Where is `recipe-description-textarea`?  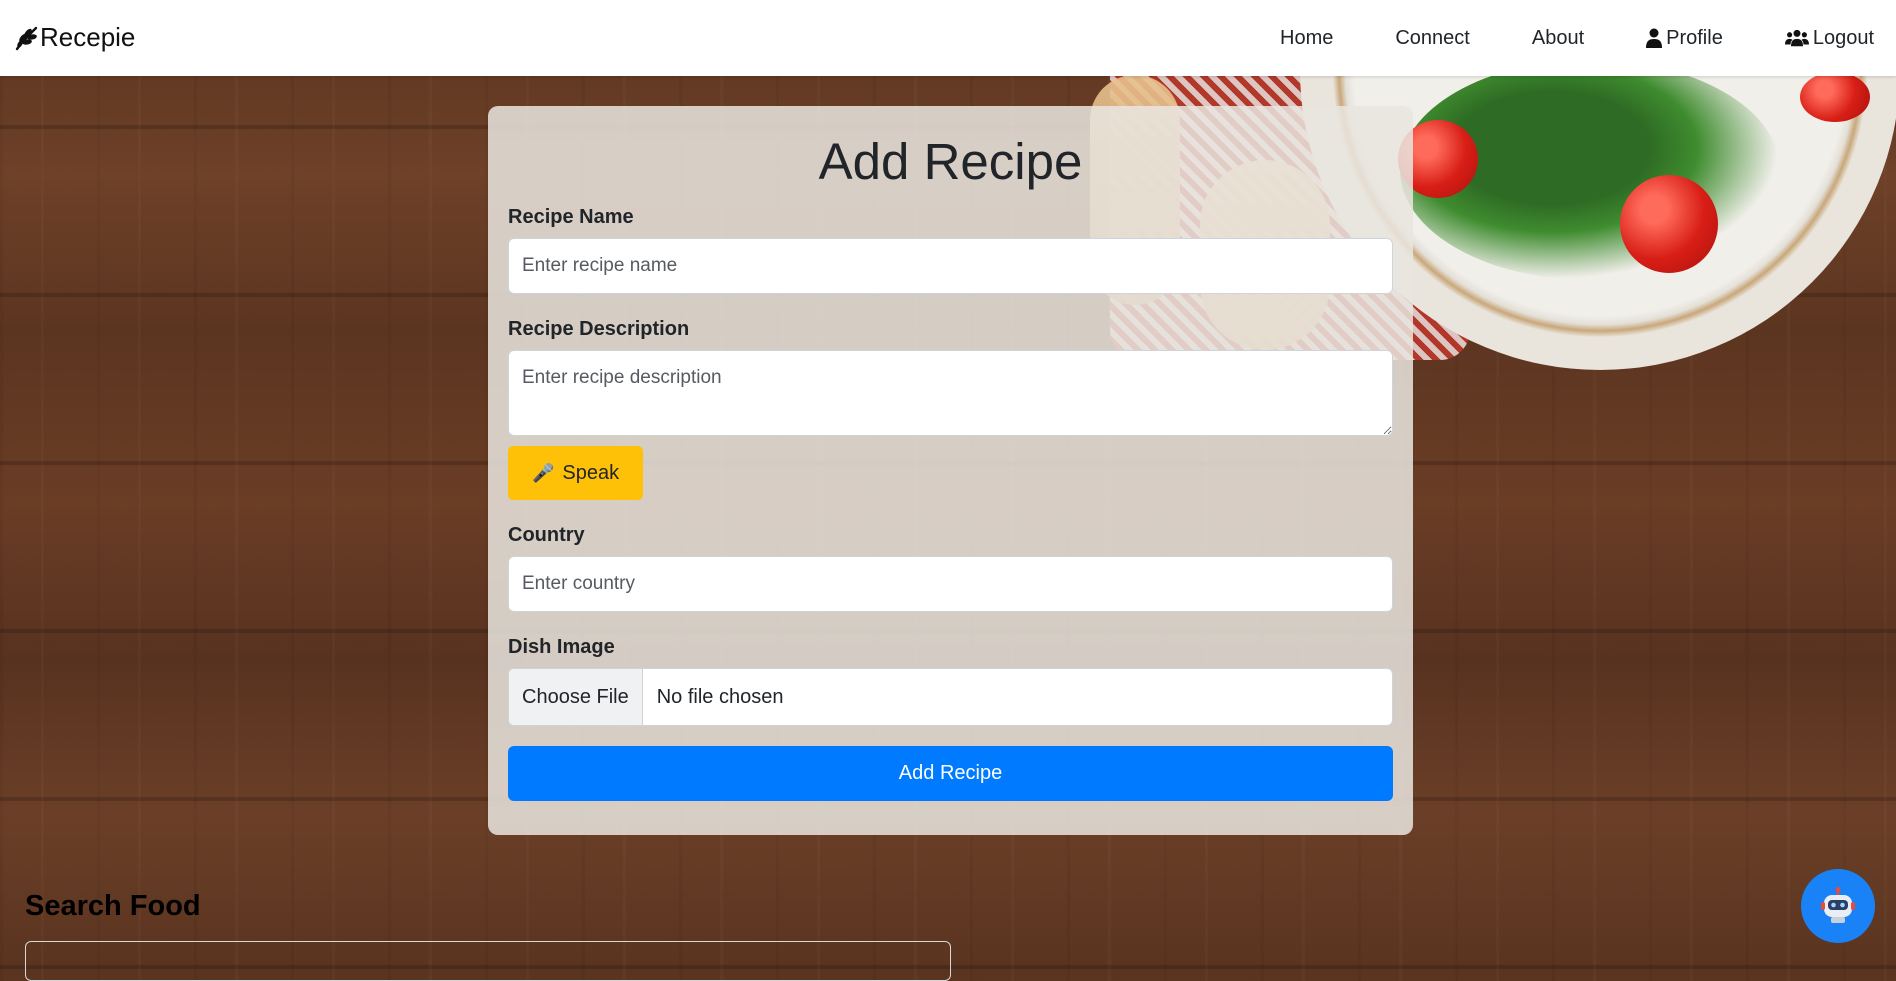
recipe-description-textarea is located at coordinates (950, 393).